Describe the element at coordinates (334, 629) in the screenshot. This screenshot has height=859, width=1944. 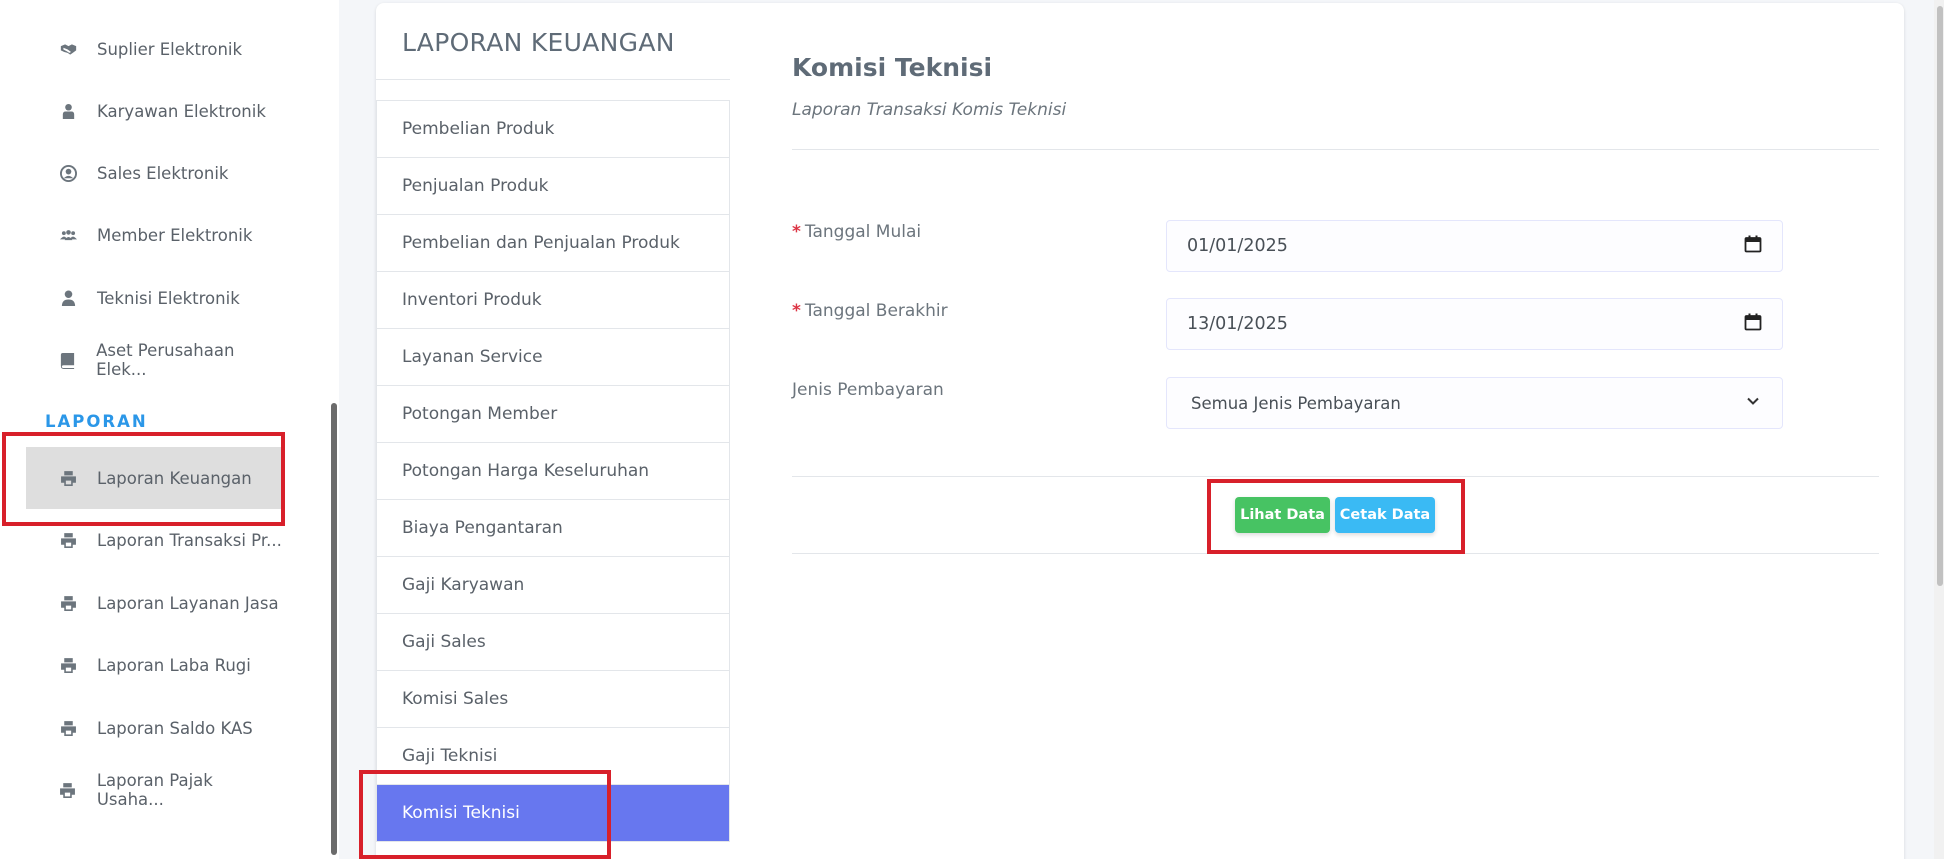
I see `sidebar-scrollbar` at that location.